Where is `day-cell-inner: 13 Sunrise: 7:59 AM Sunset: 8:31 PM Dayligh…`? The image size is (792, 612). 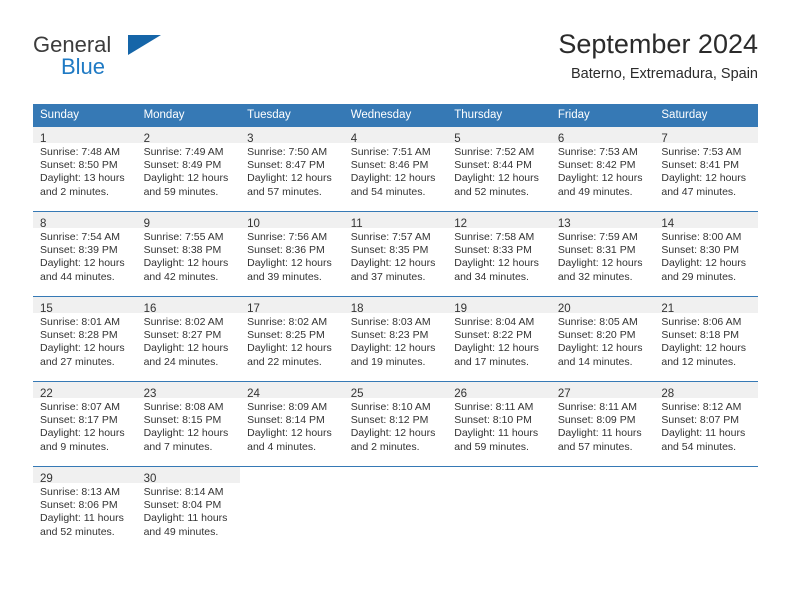 day-cell-inner: 13 Sunrise: 7:59 AM Sunset: 8:31 PM Dayligh… is located at coordinates (602, 253).